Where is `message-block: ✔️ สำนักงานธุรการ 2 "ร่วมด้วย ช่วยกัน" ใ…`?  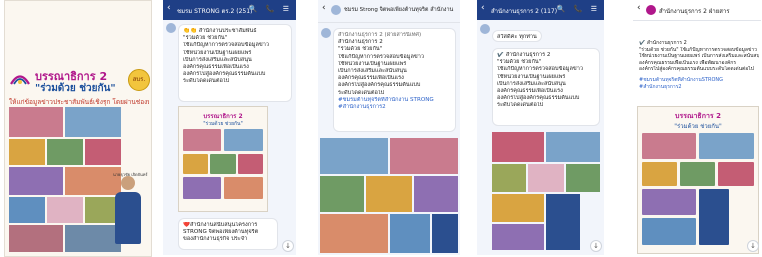 message-block: ✔️ สำนักงานธุรการ 2 "ร่วมด้วย ช่วยกัน" ใ… is located at coordinates (699, 65).